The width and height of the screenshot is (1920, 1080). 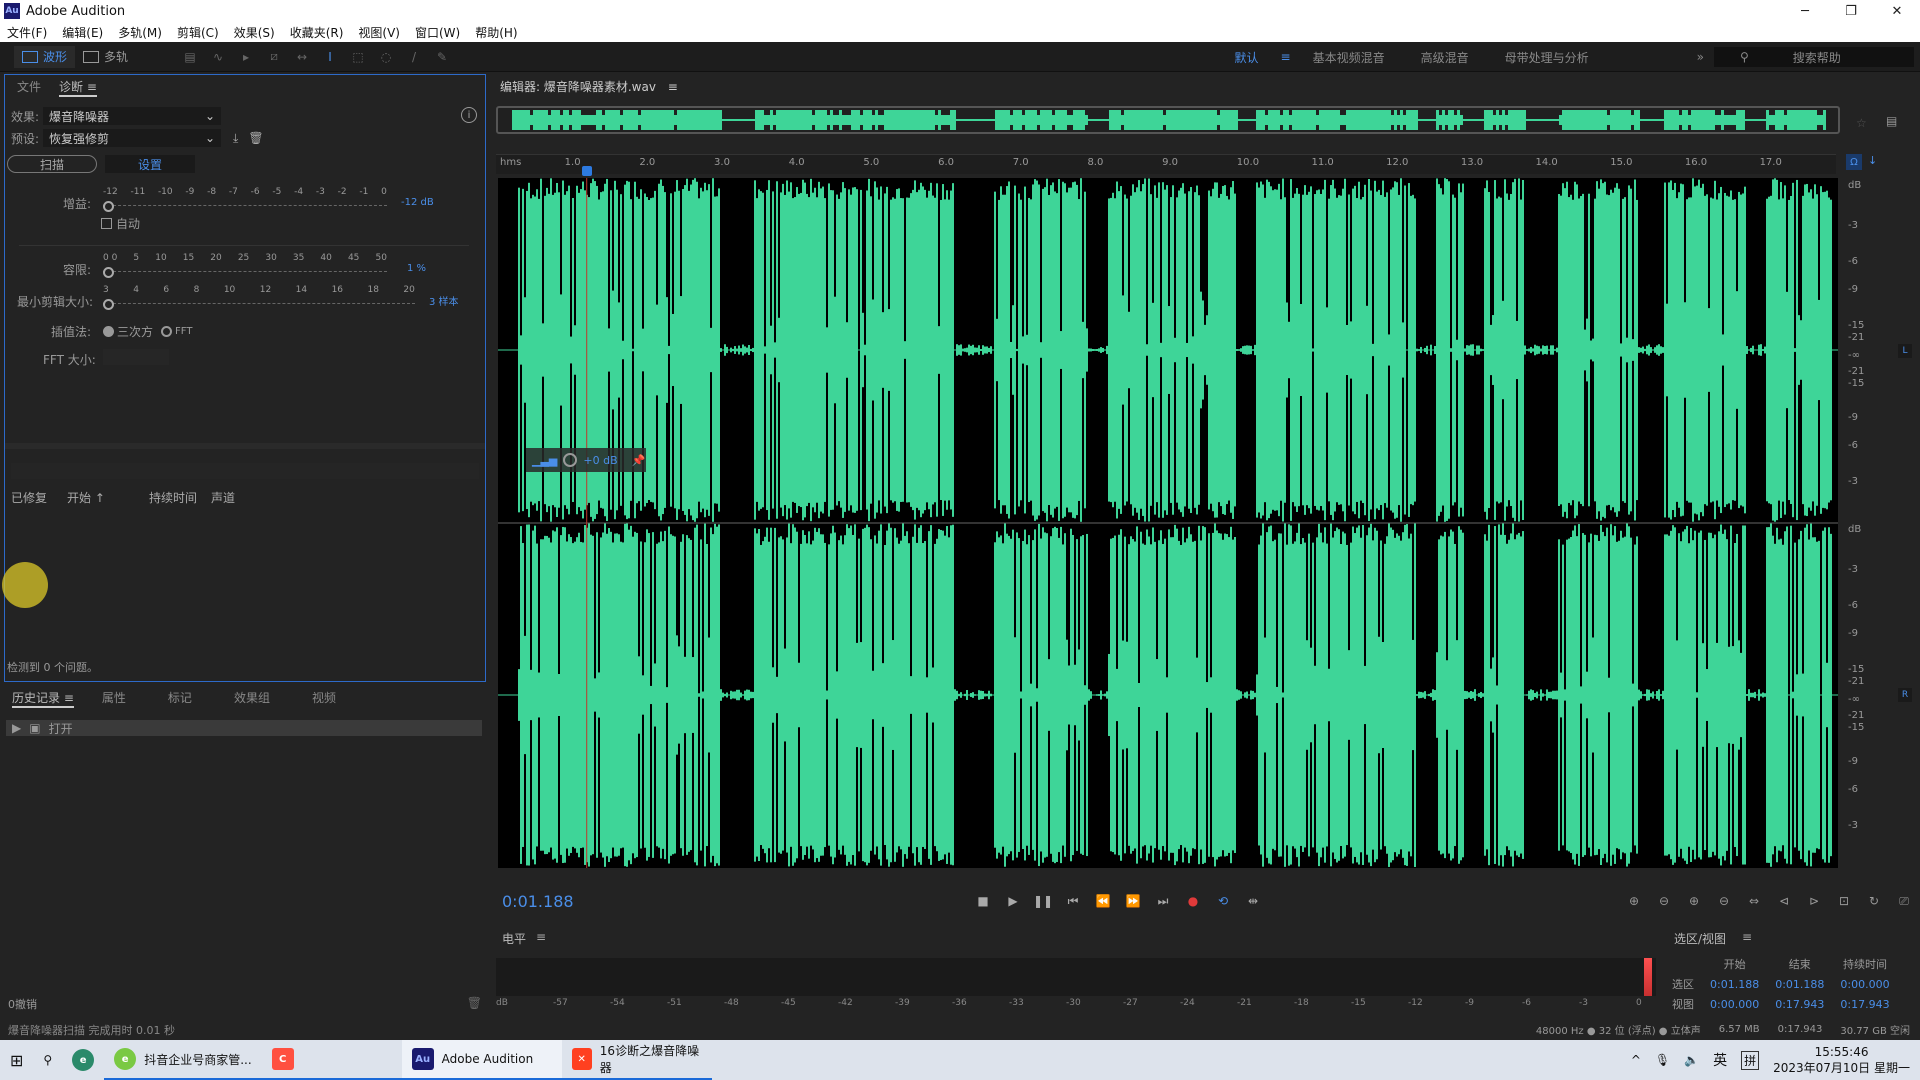 What do you see at coordinates (331, 1060) in the screenshot?
I see `taskbar-item-capcut: C` at bounding box center [331, 1060].